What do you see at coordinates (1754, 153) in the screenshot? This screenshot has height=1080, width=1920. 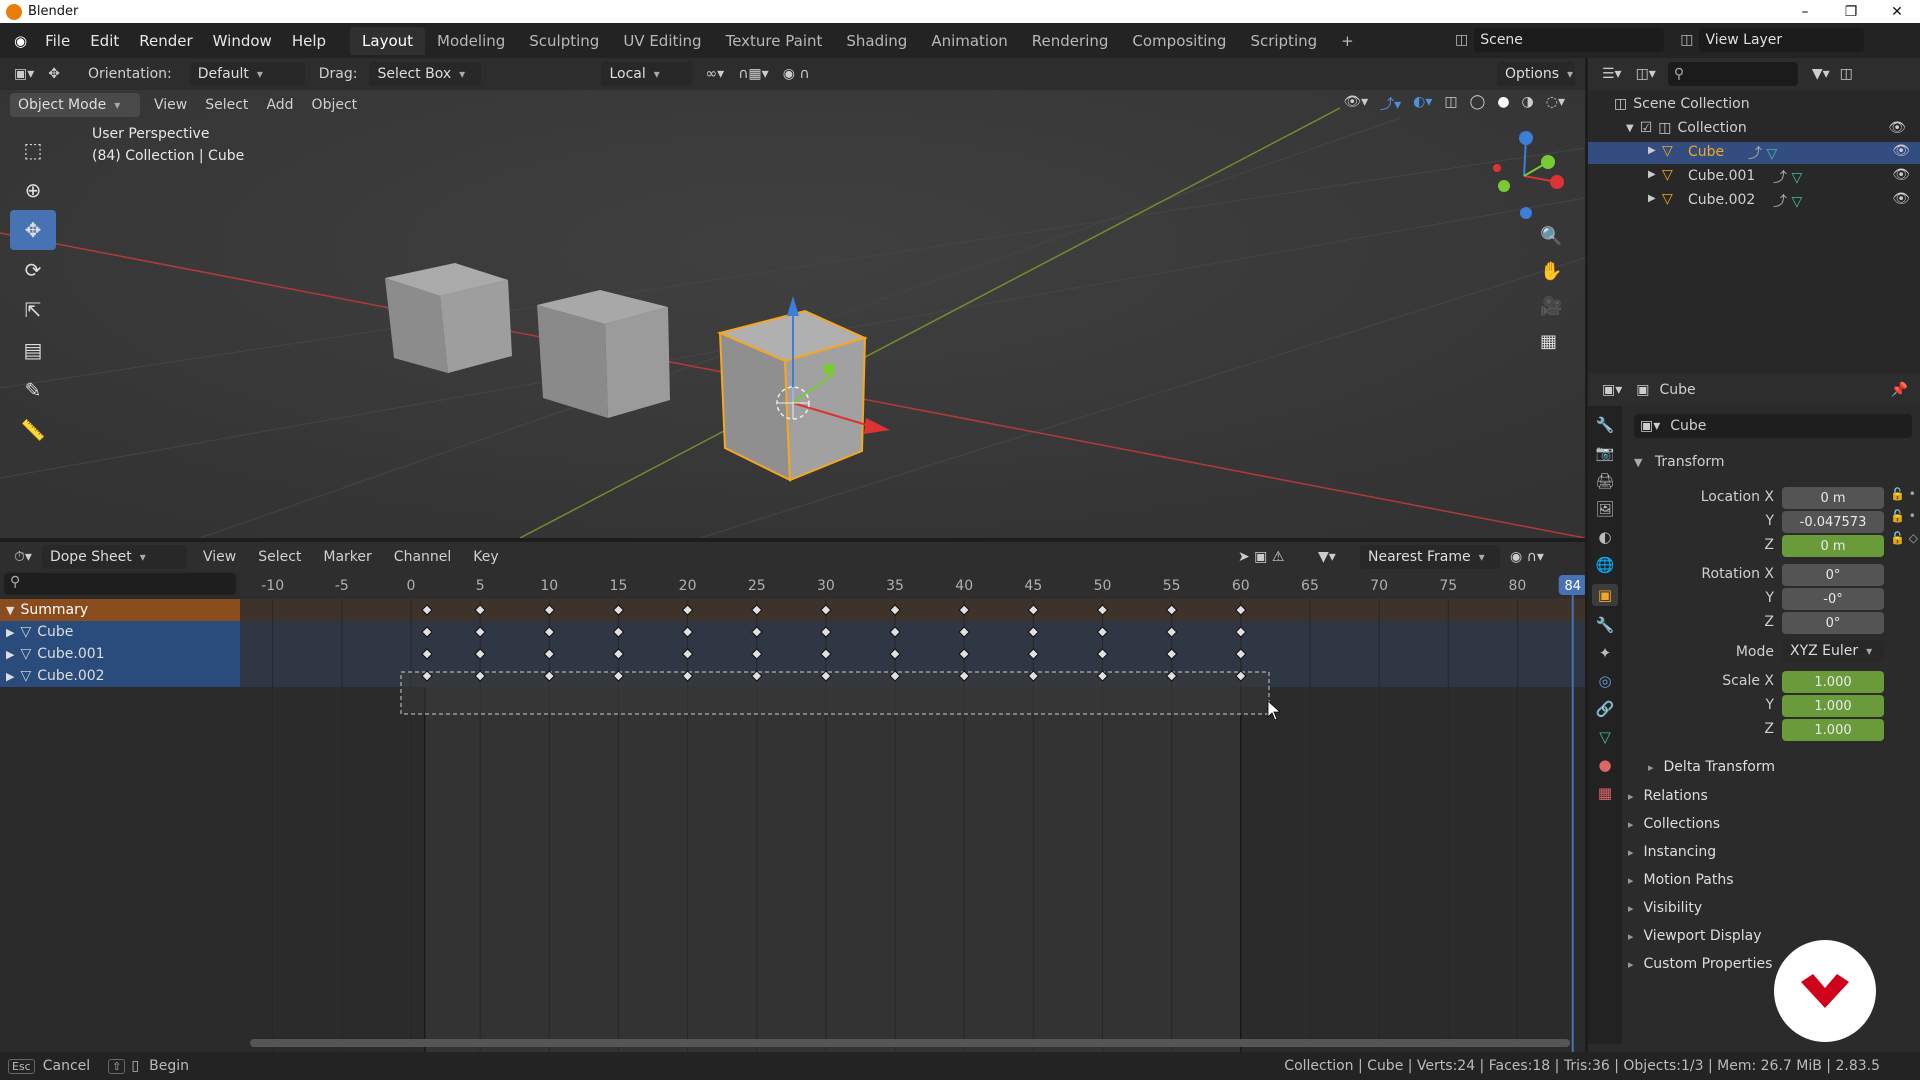 I see `outliner-item-cube: ▶ ▽ Cube ⤴ ▽ 👁` at bounding box center [1754, 153].